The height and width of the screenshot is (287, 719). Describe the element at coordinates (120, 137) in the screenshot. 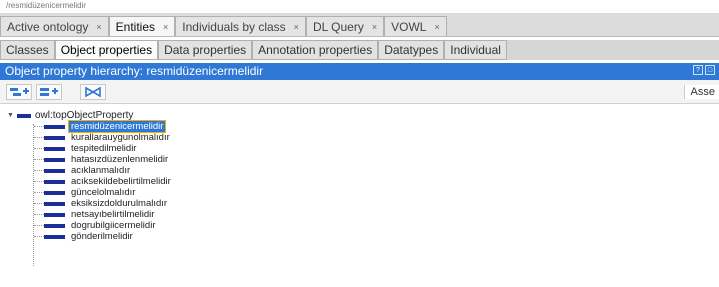

I see `tree-item-label: kurallarauygunolmalıdır` at that location.